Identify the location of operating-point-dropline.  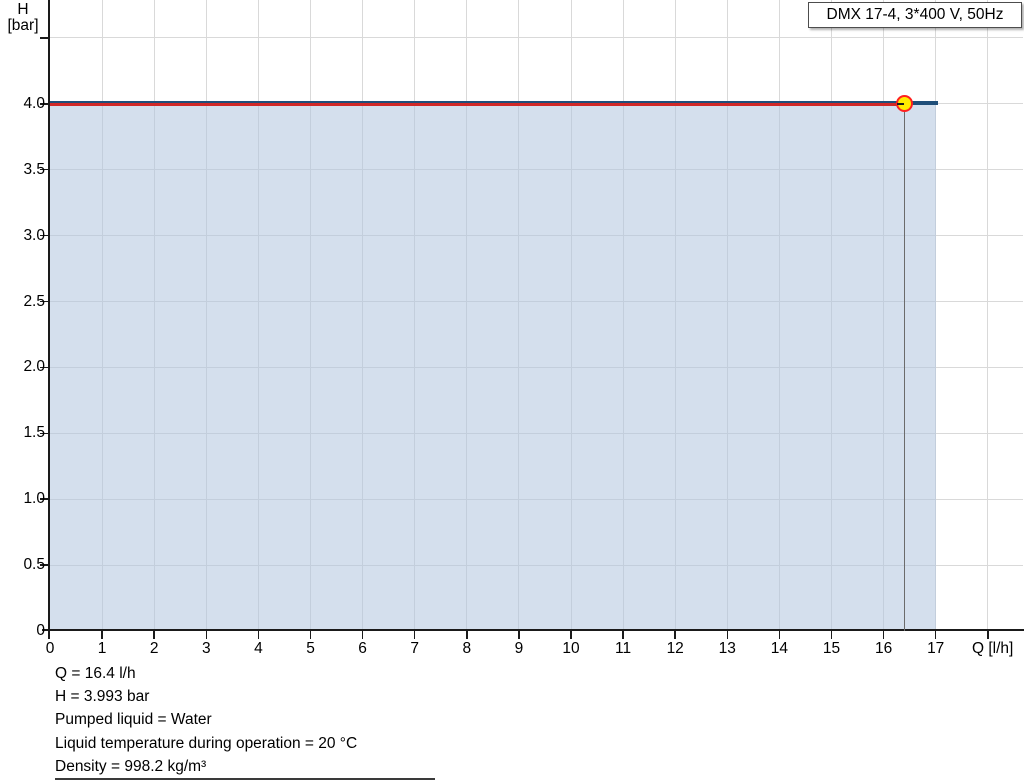
(904, 367).